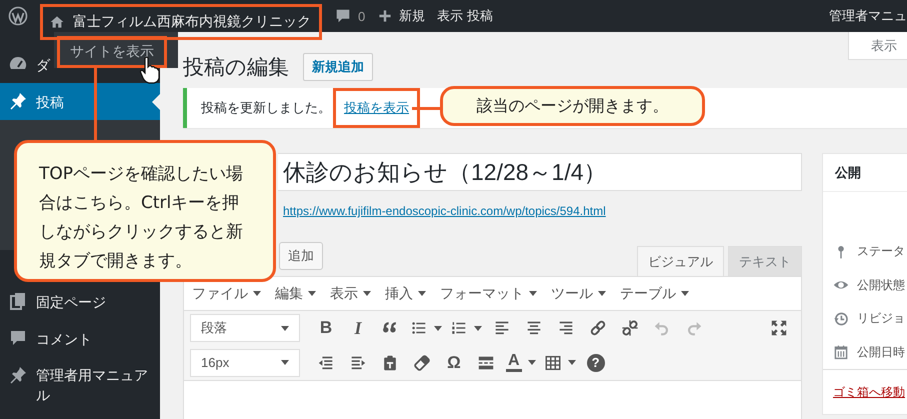 The width and height of the screenshot is (907, 419). What do you see at coordinates (881, 251) in the screenshot?
I see `publish-setting-label: ステータ` at bounding box center [881, 251].